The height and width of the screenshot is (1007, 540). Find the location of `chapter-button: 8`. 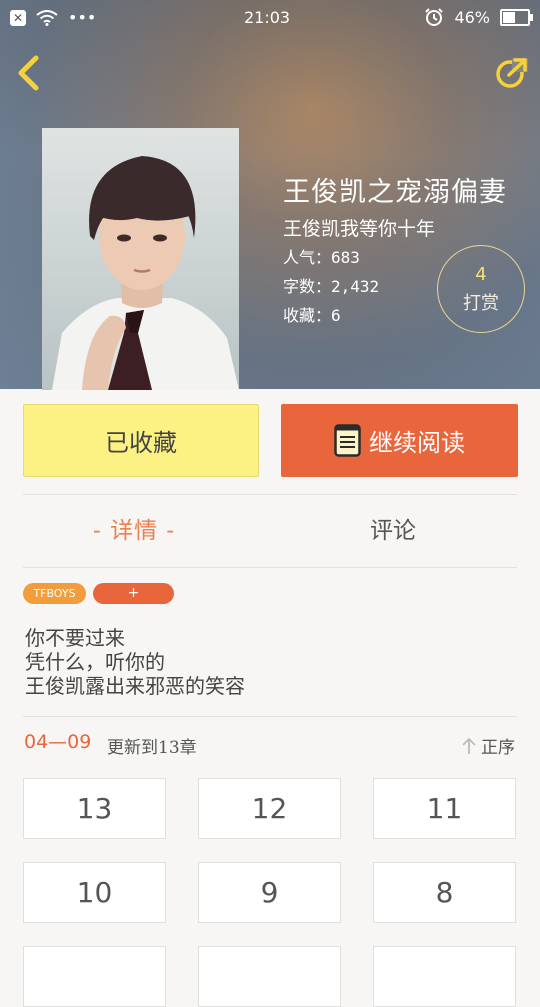

chapter-button: 8 is located at coordinates (444, 892).